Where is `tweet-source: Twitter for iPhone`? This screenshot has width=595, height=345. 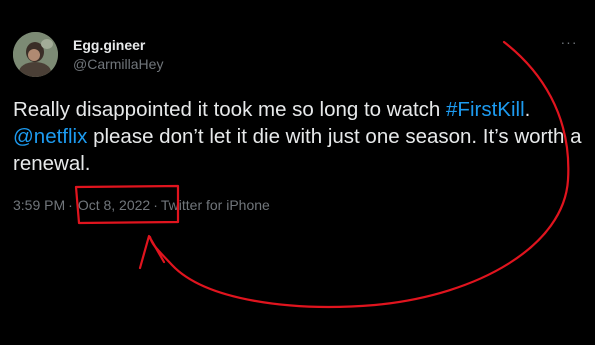
tweet-source: Twitter for iPhone is located at coordinates (215, 205).